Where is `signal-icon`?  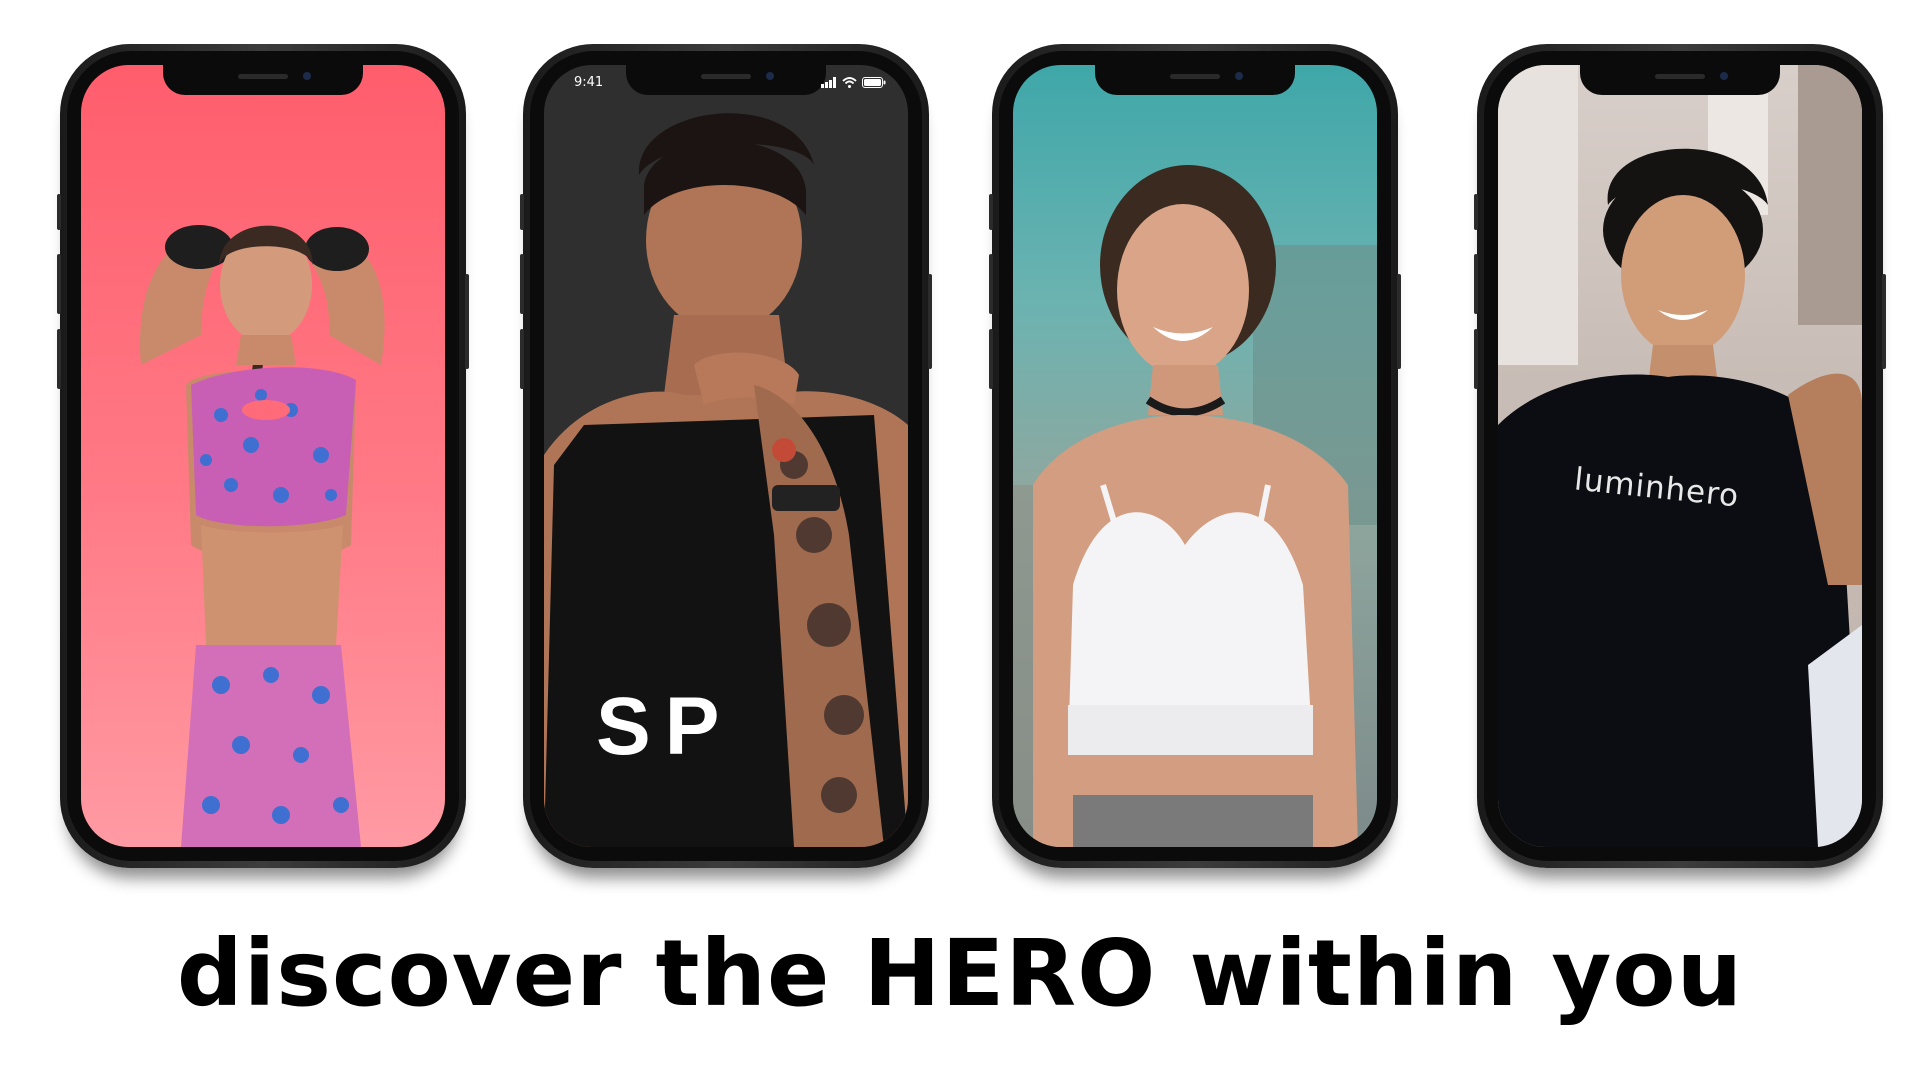
signal-icon is located at coordinates (828, 82).